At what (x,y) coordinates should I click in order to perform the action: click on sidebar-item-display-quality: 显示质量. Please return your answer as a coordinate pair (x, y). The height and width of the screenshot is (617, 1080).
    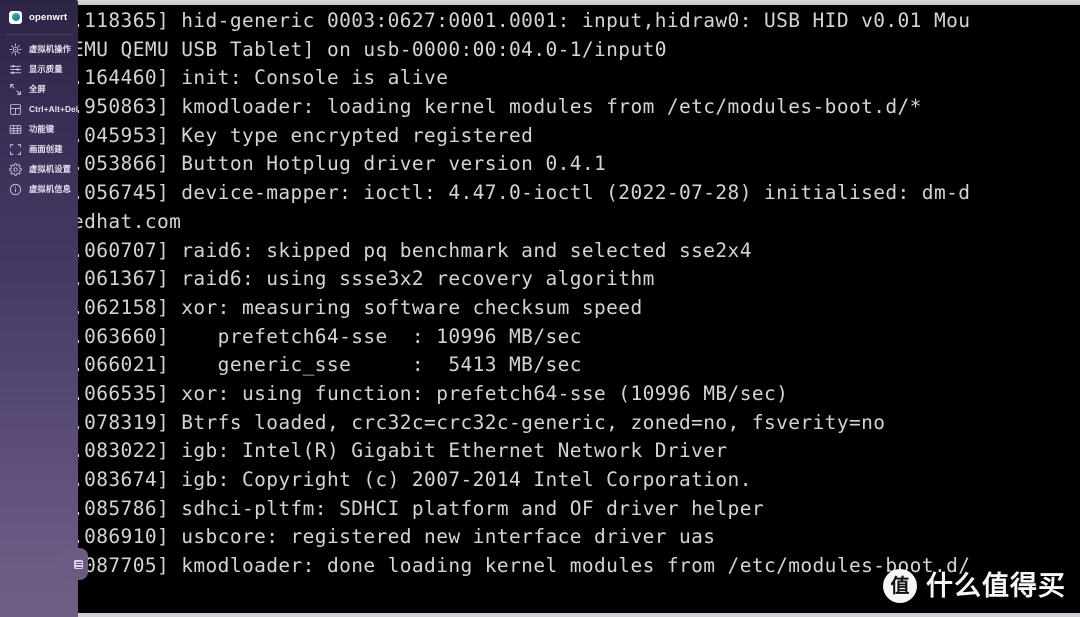
    Looking at the image, I should click on (39, 69).